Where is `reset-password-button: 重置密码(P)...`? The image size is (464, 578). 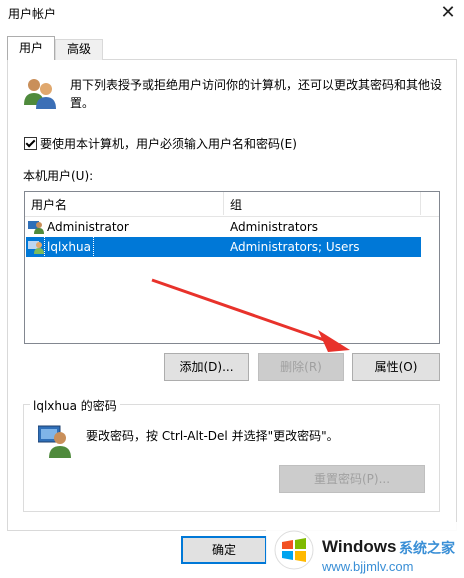
reset-password-button: 重置密码(P)... is located at coordinates (352, 479).